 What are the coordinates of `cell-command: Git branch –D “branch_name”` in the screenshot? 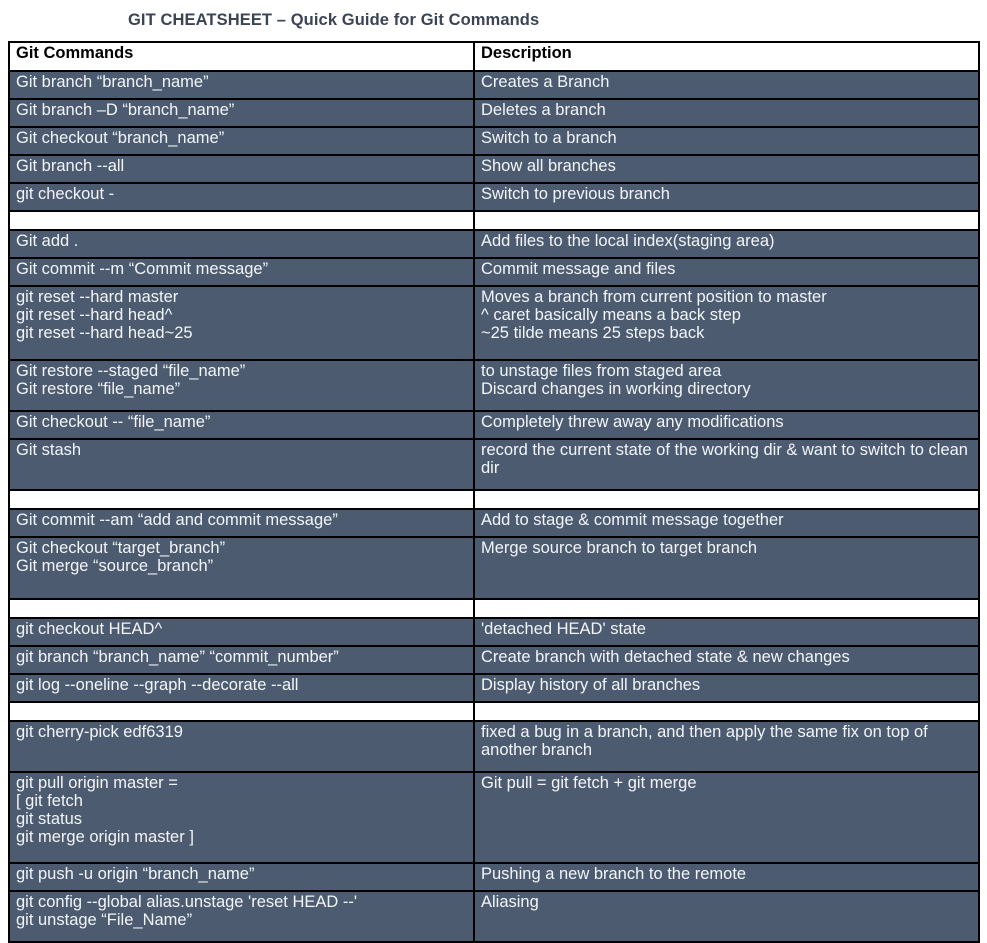 It's located at (241, 113).